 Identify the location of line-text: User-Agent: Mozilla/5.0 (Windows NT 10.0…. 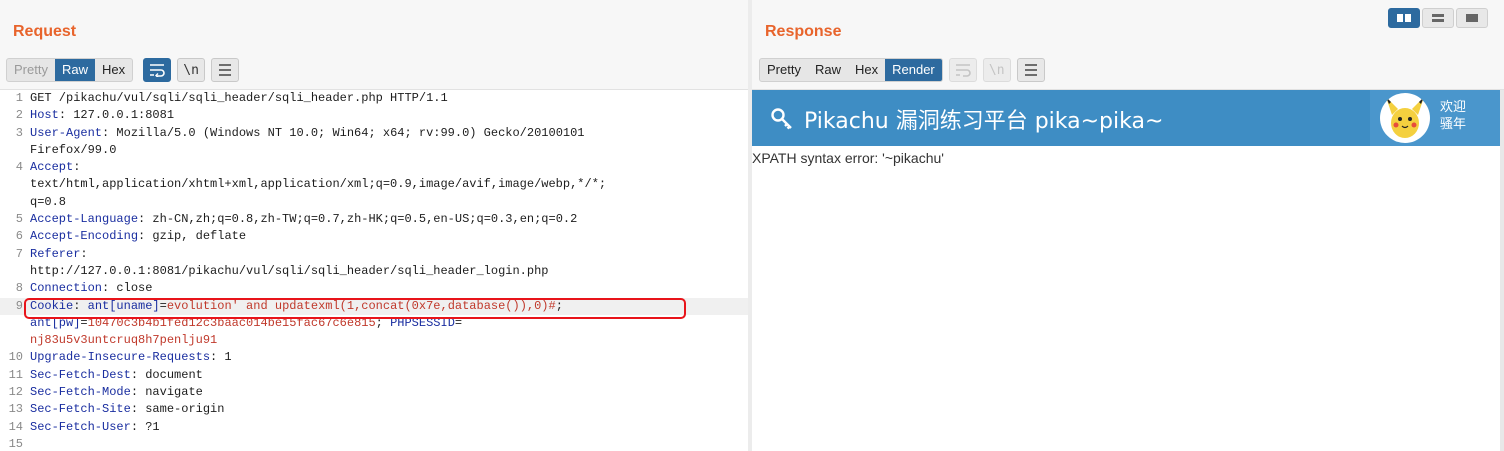
(307, 133).